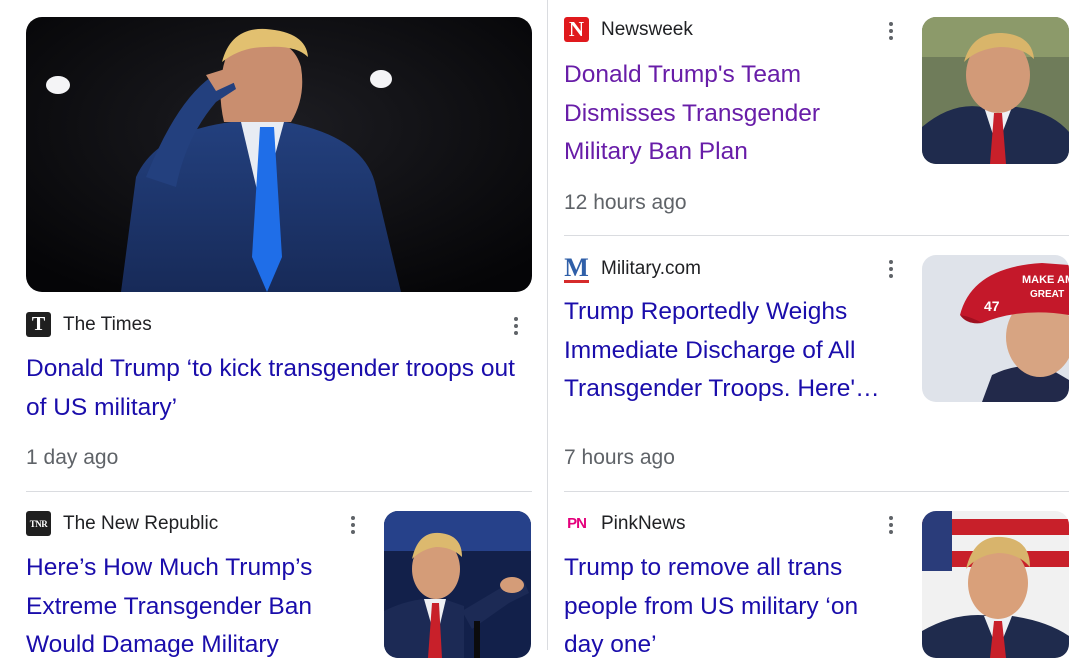 This screenshot has width=1090, height=665. I want to click on source-row: M Military.com, so click(632, 267).